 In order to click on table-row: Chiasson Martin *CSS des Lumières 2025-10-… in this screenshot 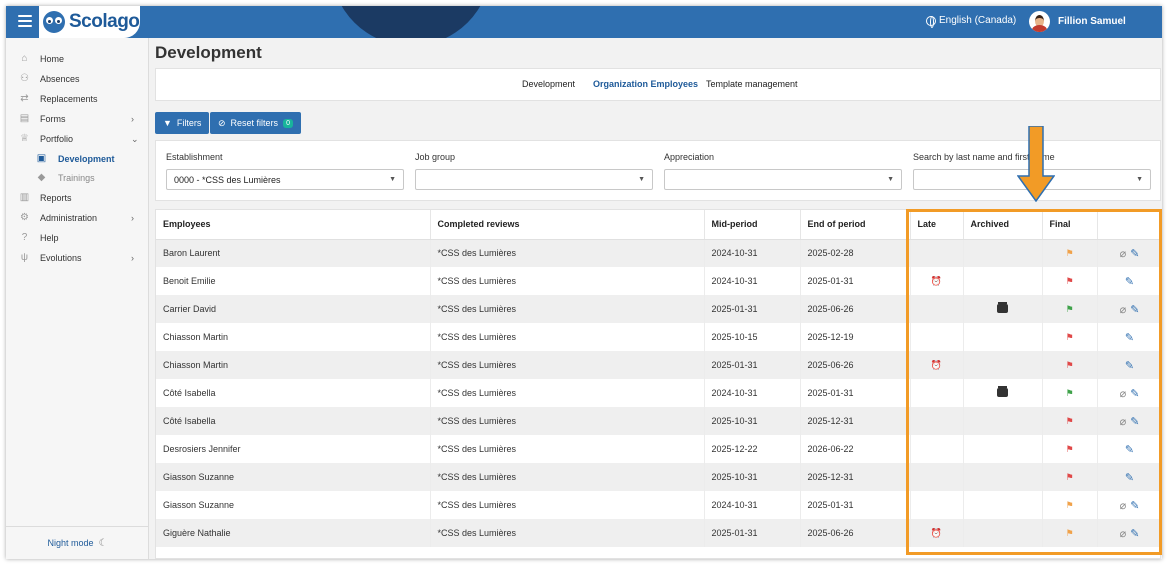, I will do `click(658, 337)`.